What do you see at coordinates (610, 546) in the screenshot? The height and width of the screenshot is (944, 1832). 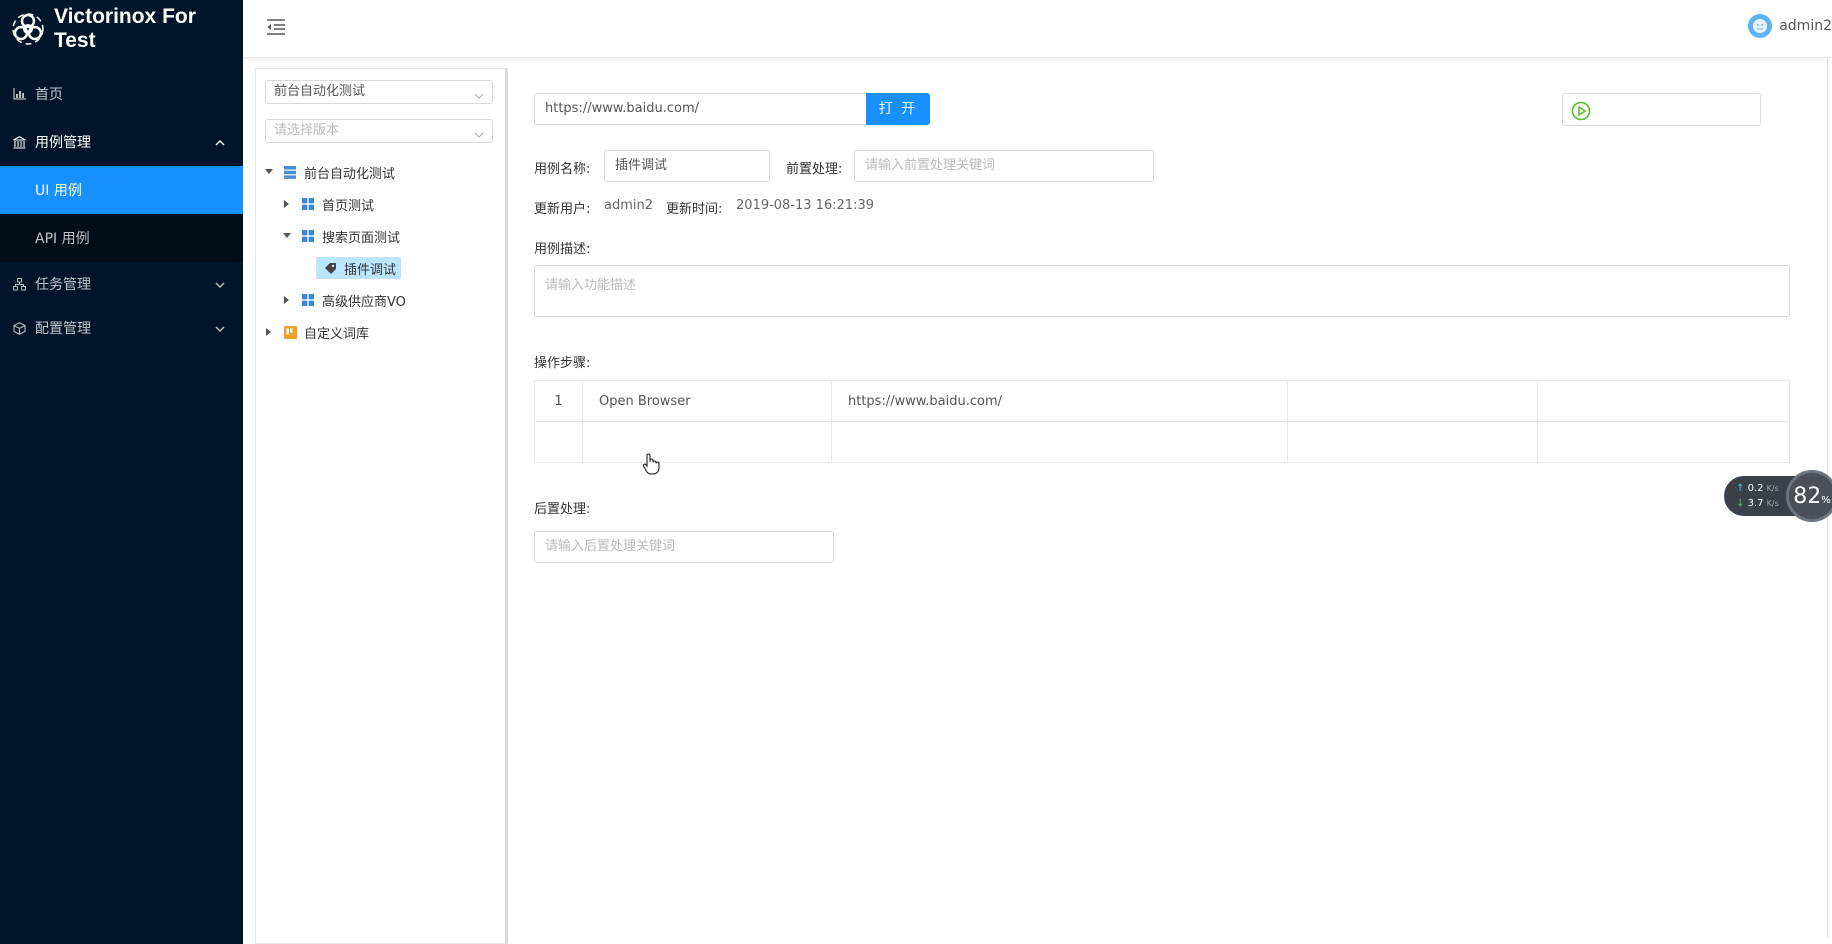 I see `postprocess-placeholder: 请输入后置处理关键词` at bounding box center [610, 546].